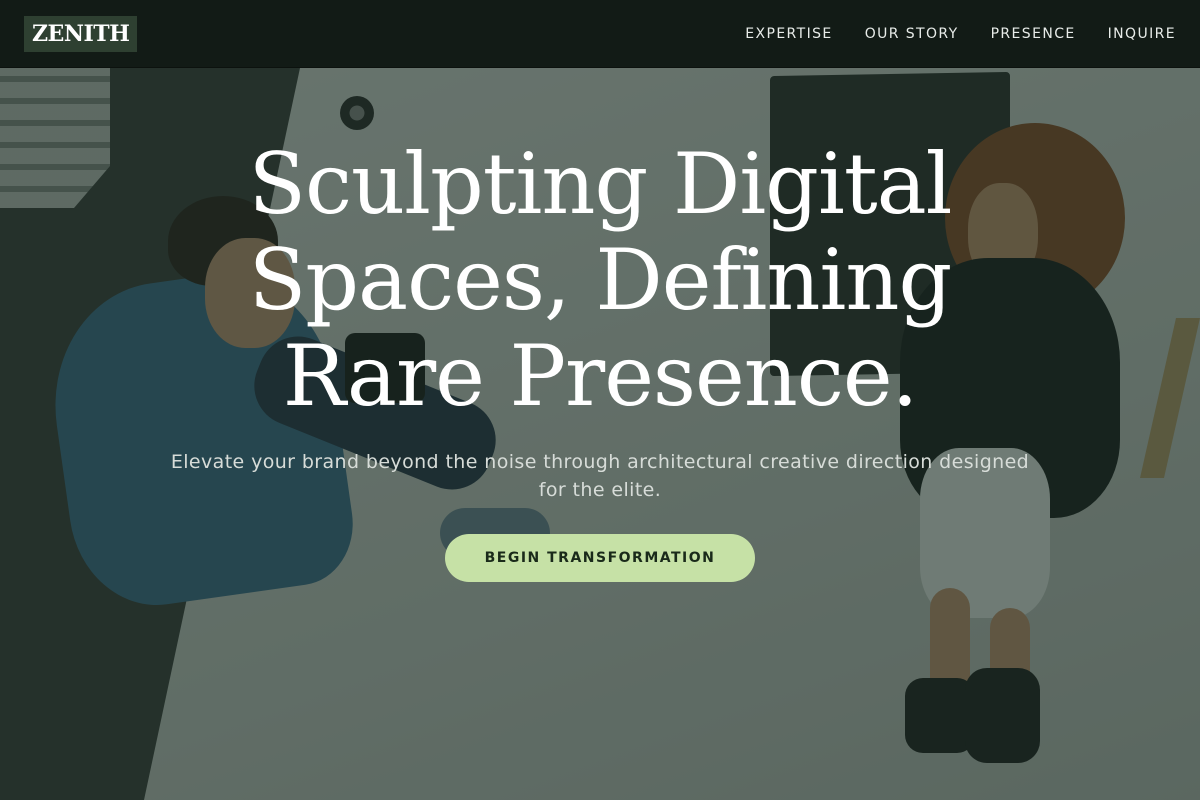  Describe the element at coordinates (600, 558) in the screenshot. I see `begin-transformation-button: BEGIN TRANSFORMATION` at that location.